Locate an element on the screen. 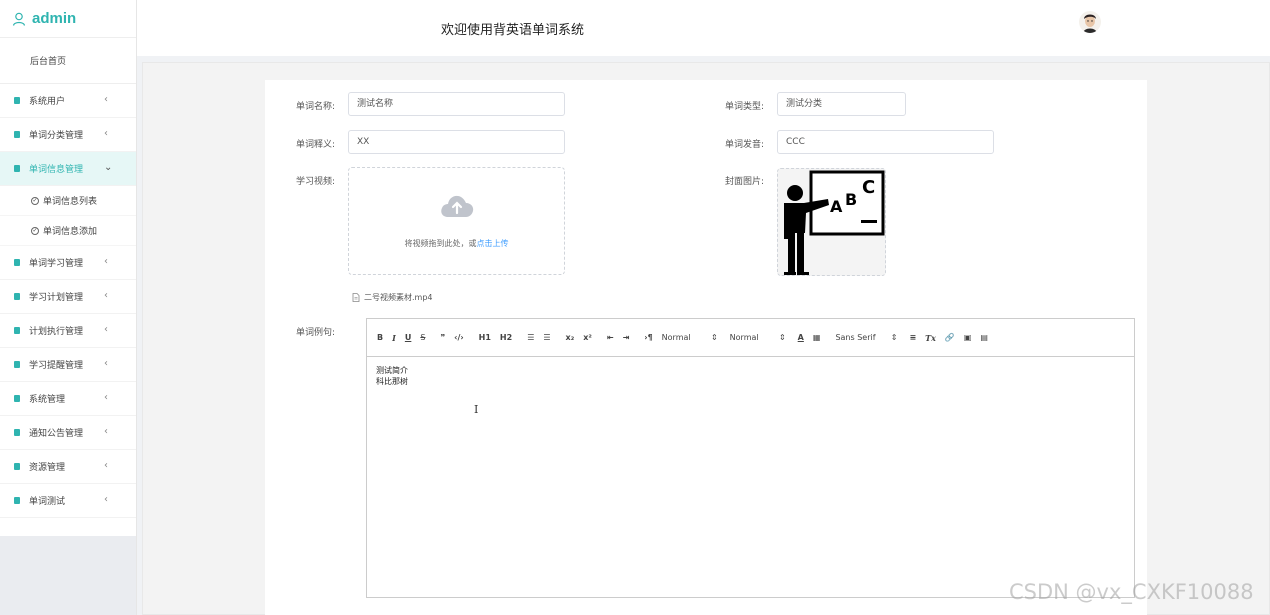 This screenshot has width=1270, height=615. subscript-button: x₂ is located at coordinates (570, 338).